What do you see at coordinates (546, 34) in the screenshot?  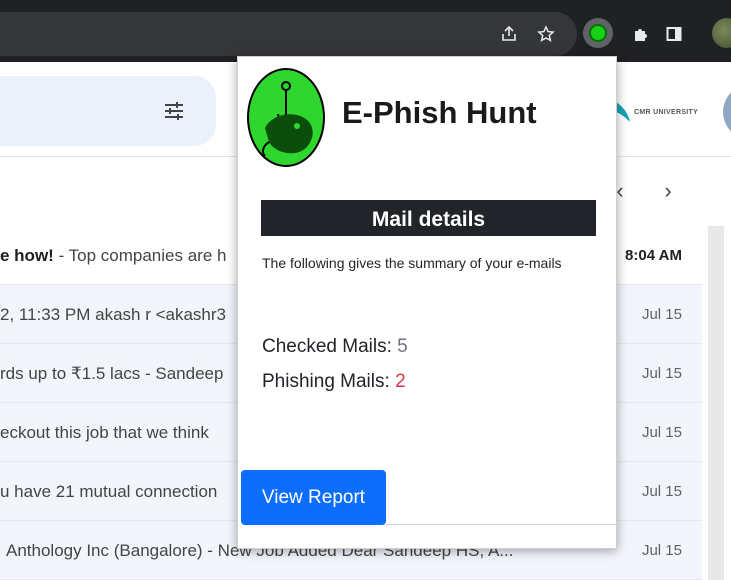 I see `star-icon` at bounding box center [546, 34].